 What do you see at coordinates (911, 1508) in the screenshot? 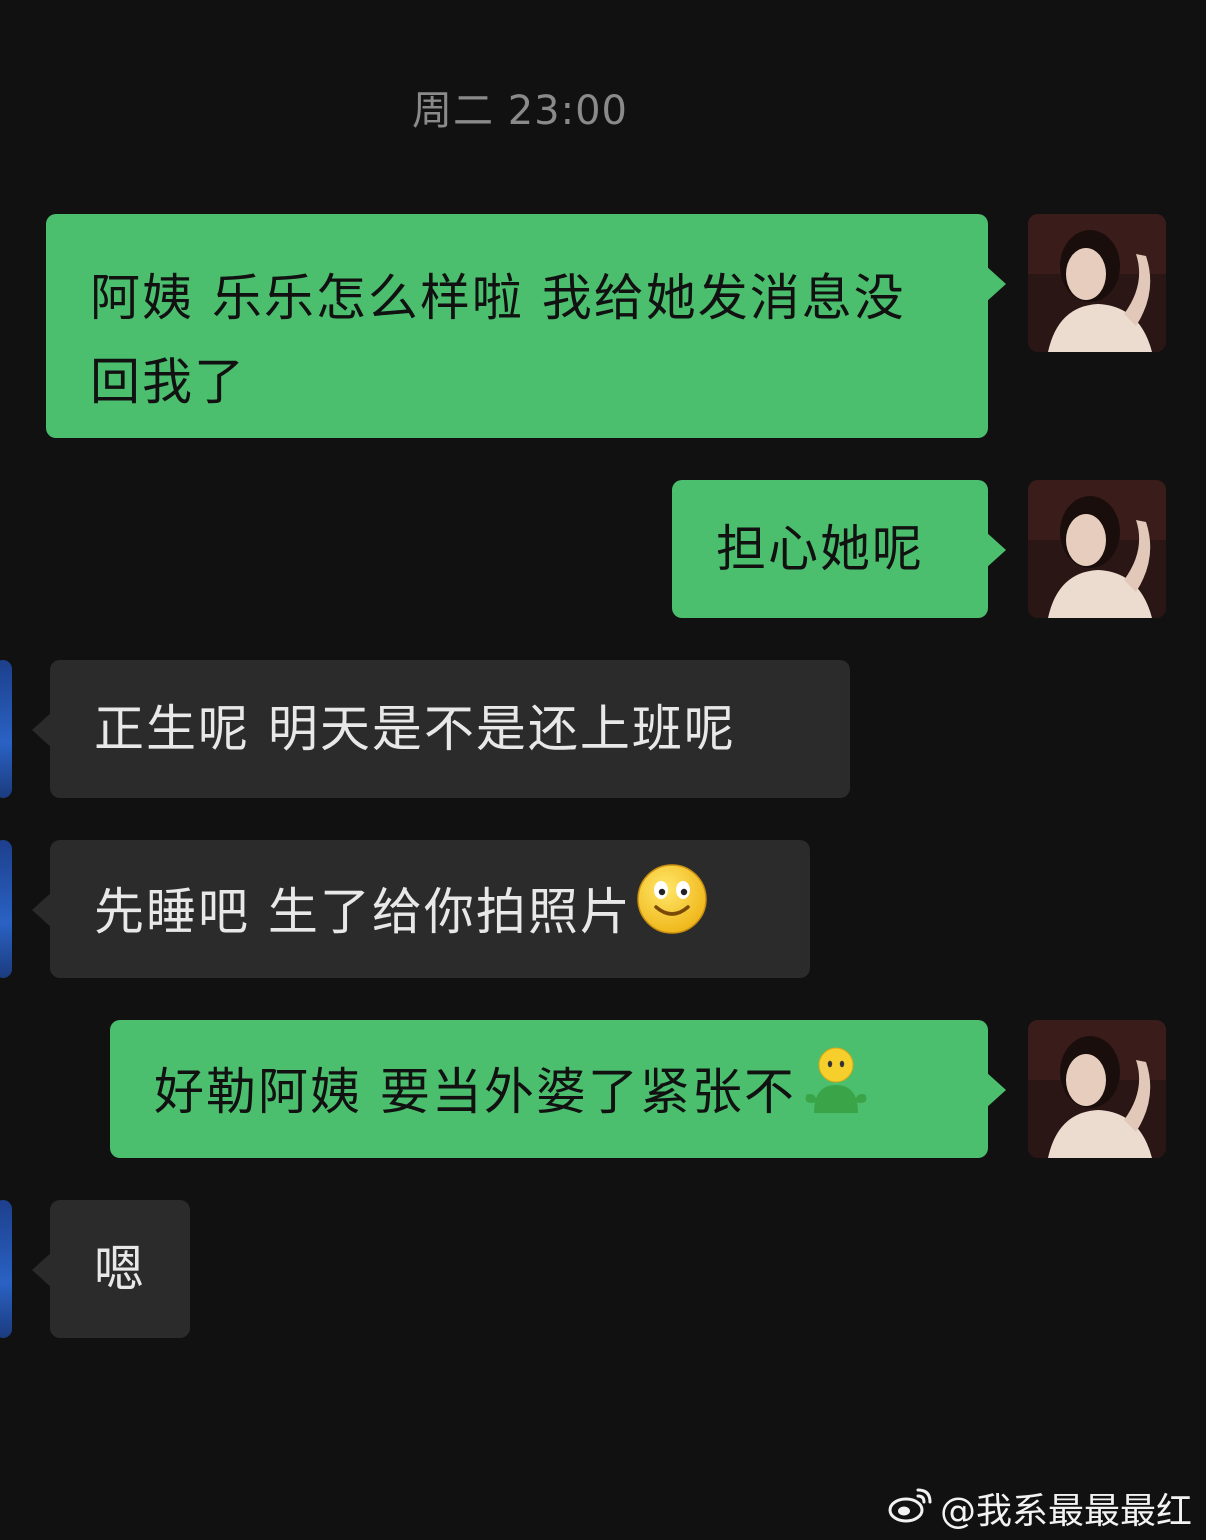
I see `weibo-logo-icon` at bounding box center [911, 1508].